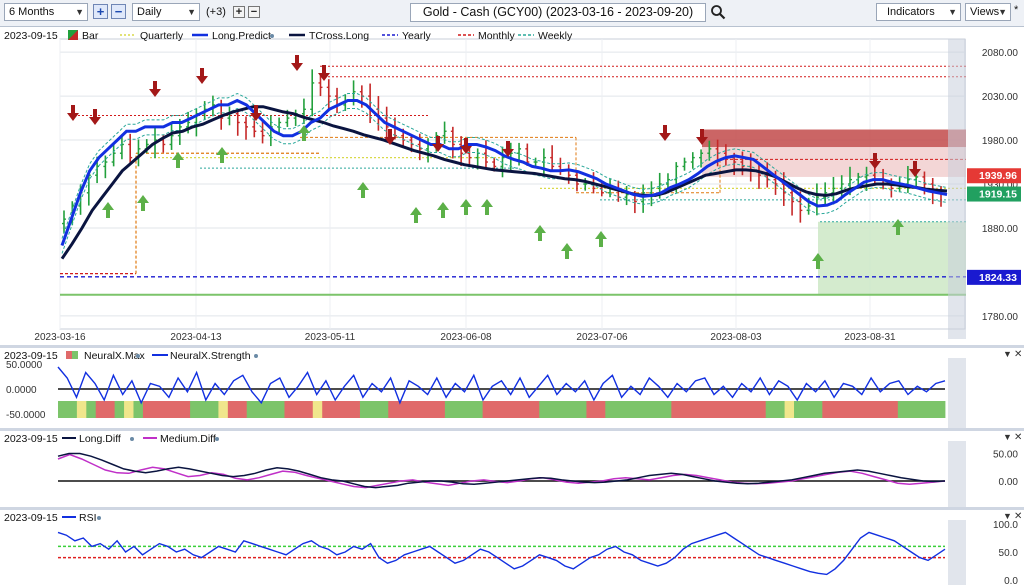 The image size is (1024, 585). Describe the element at coordinates (239, 12) in the screenshot. I see `add-overlay-button: +` at that location.